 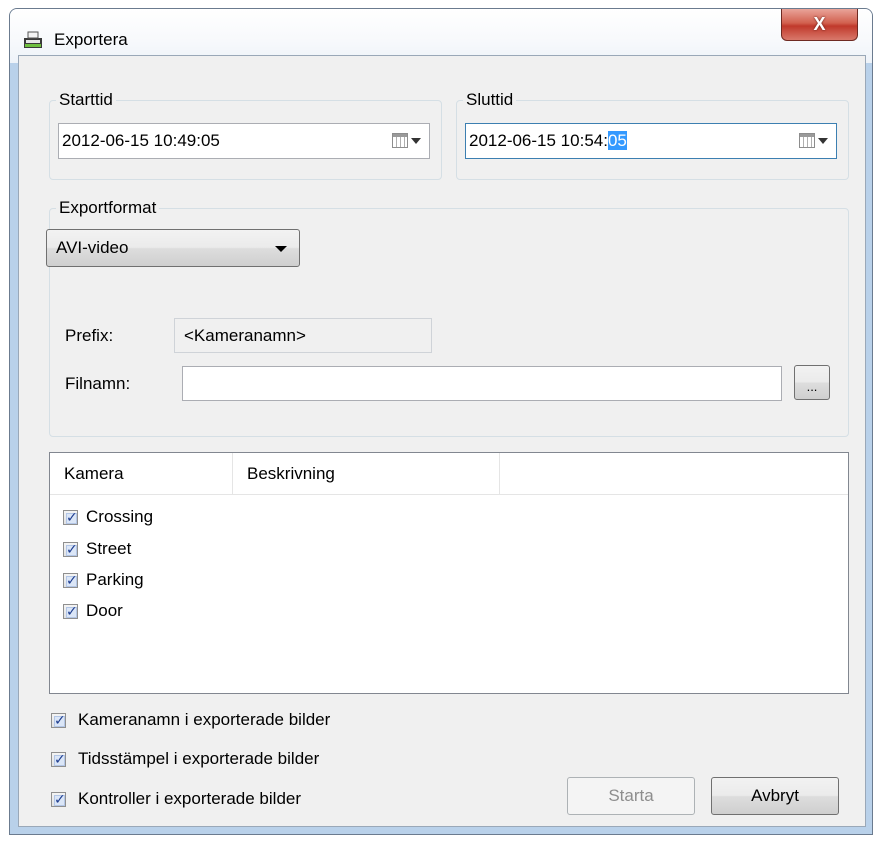 What do you see at coordinates (244, 141) in the screenshot?
I see `start-time-picker: 2012-06-15 10:49:05` at bounding box center [244, 141].